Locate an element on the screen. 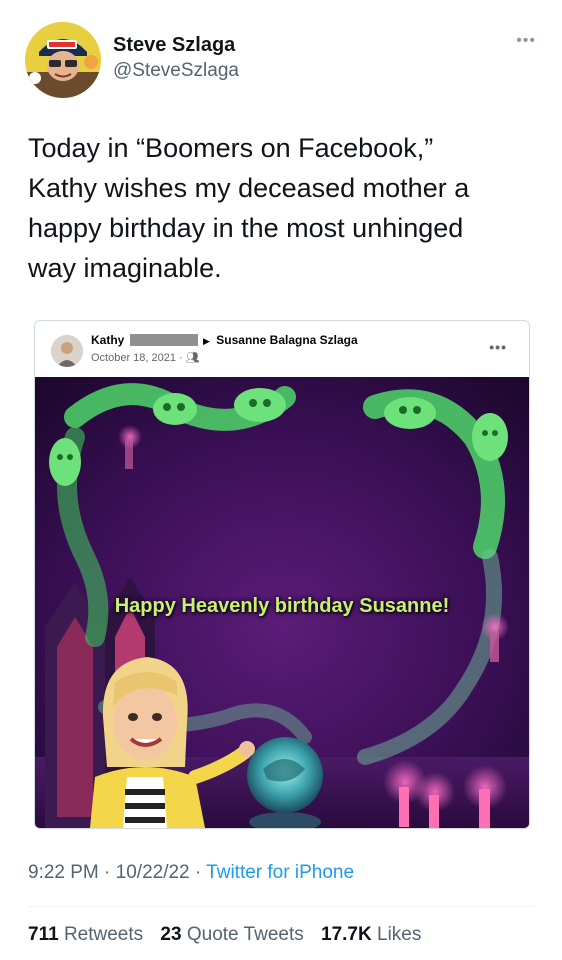 Image resolution: width=562 pixels, height=960 pixels. fb-poster-name: Kathy is located at coordinates (108, 340).